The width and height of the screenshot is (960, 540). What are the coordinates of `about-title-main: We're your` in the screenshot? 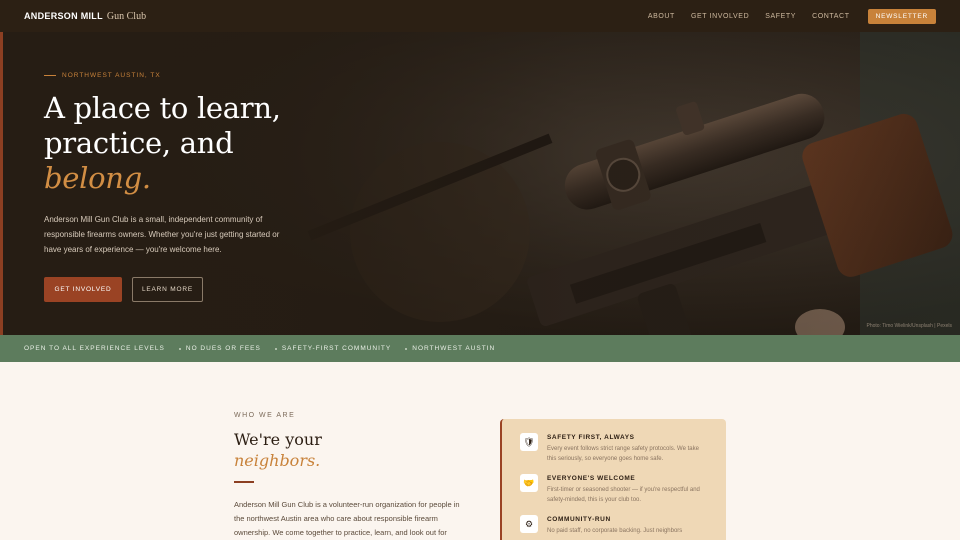 It's located at (278, 439).